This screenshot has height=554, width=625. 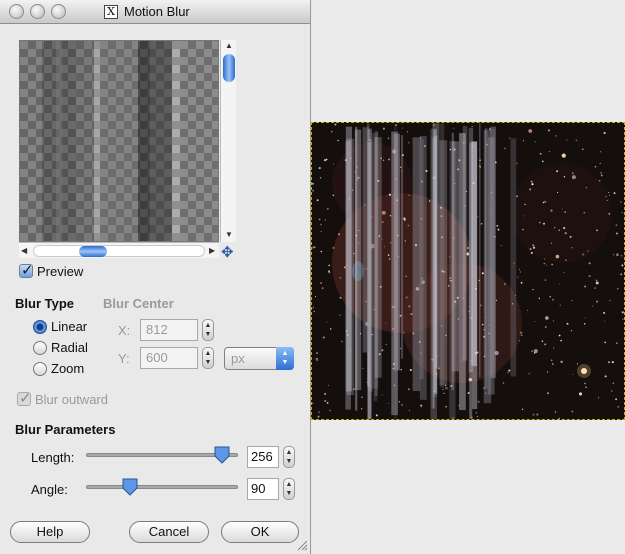 I want to click on x11-icon: X, so click(x=111, y=11).